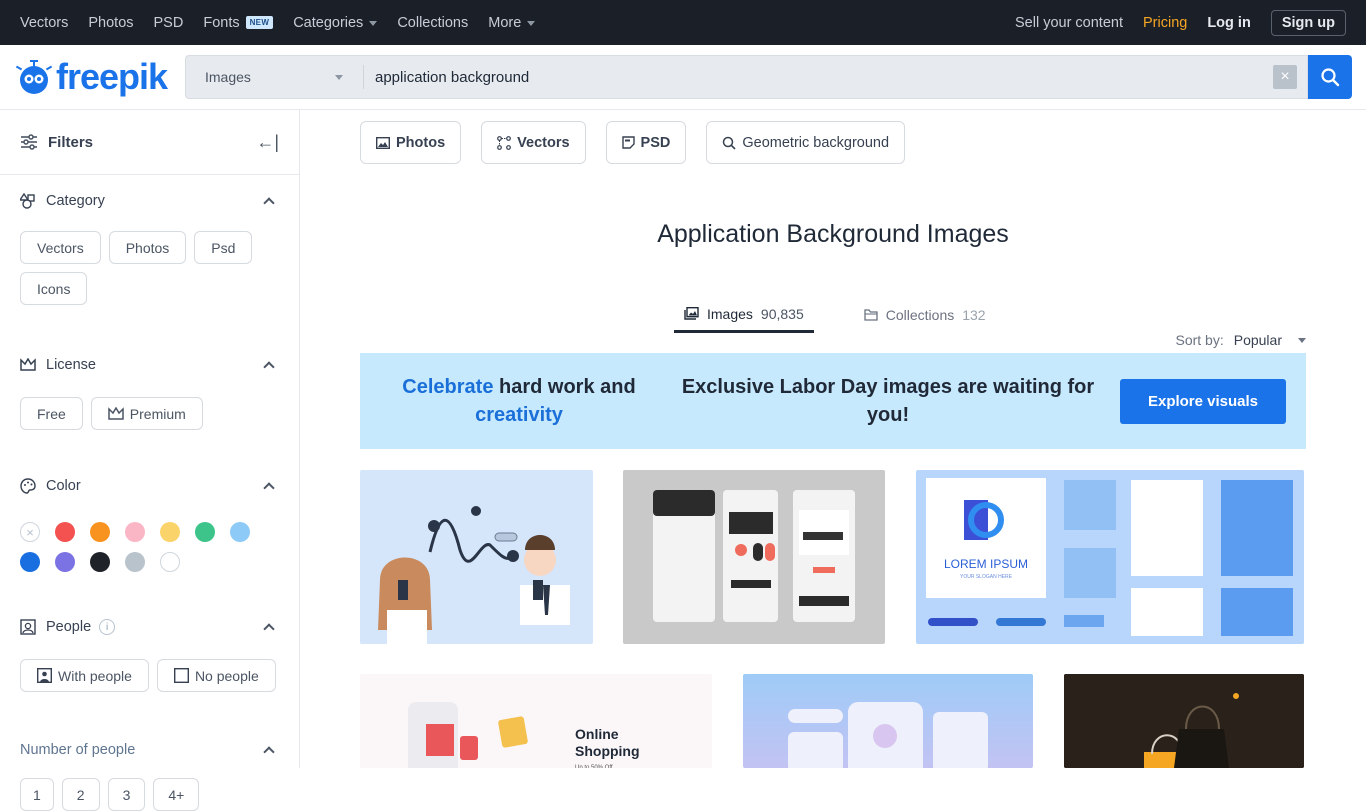  I want to click on category-photos-chip: Photos, so click(147, 247).